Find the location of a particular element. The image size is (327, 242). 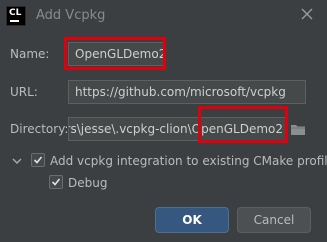

directory-label: Directory: is located at coordinates (39, 129).